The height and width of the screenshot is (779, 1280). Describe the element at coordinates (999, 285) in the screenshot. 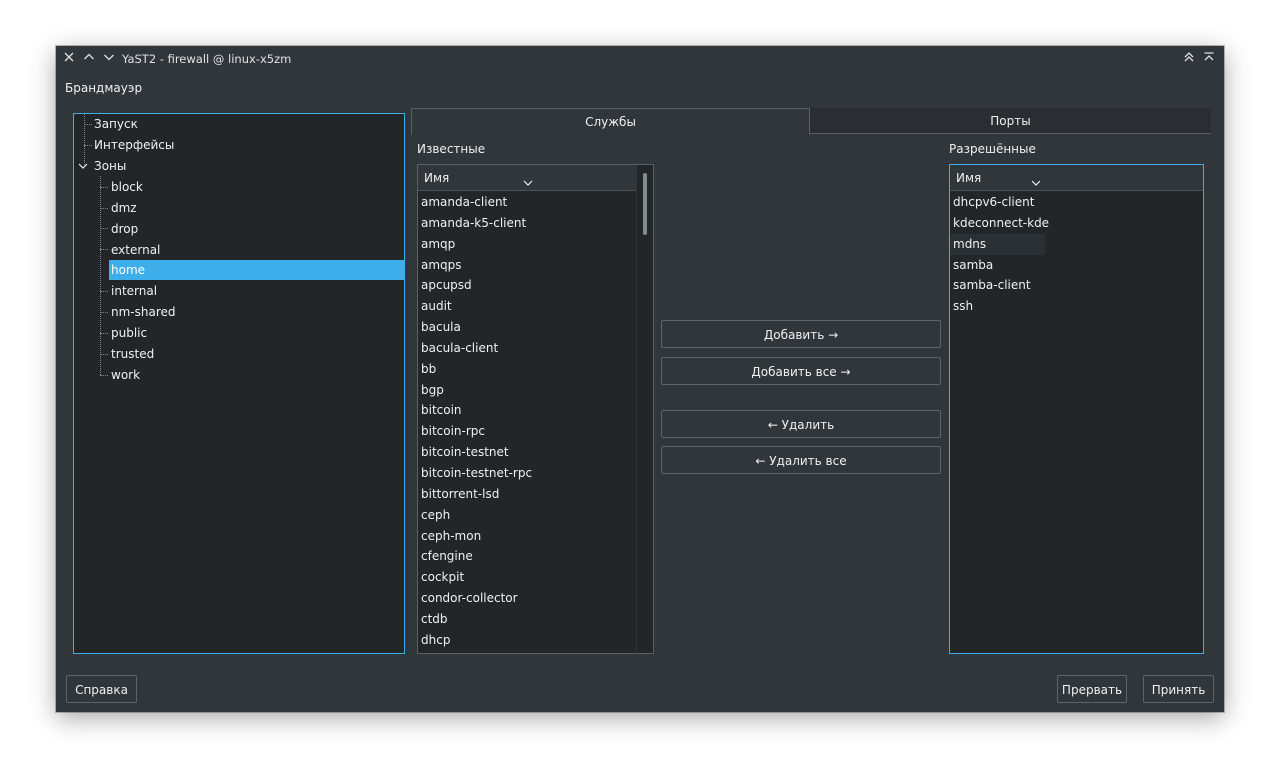

I see `list-item: samba-client` at that location.